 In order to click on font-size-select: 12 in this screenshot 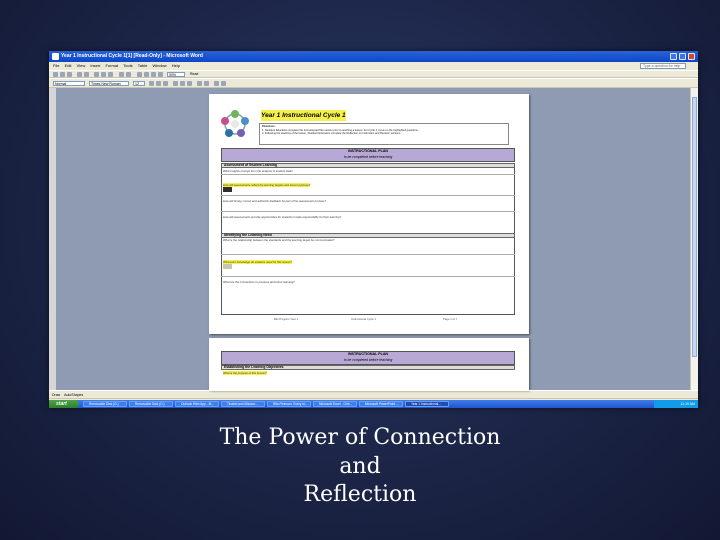, I will do `click(139, 83)`.